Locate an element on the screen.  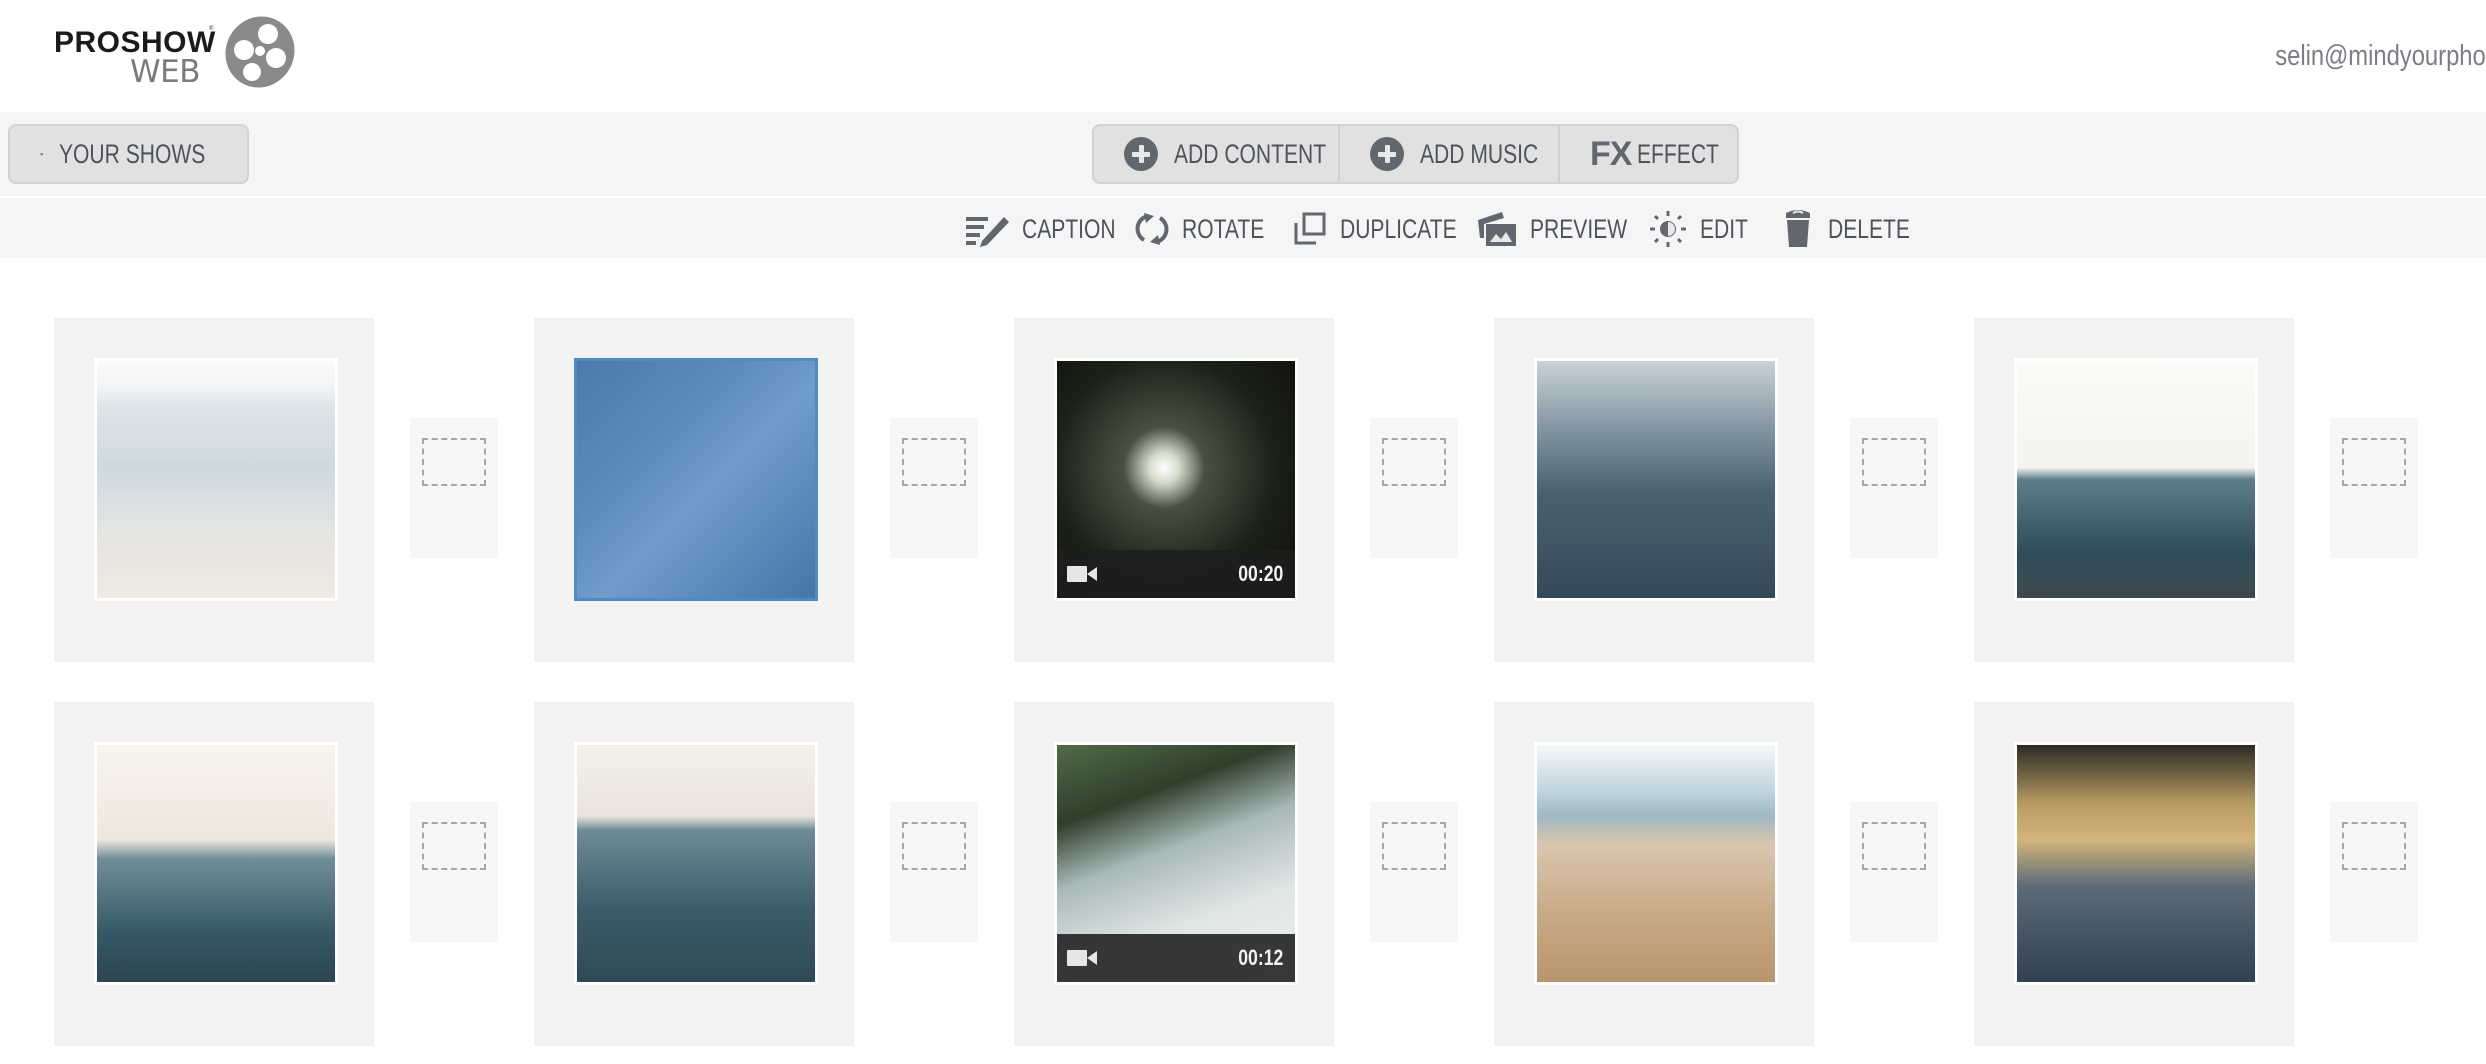
brightness-icon is located at coordinates (1668, 229).